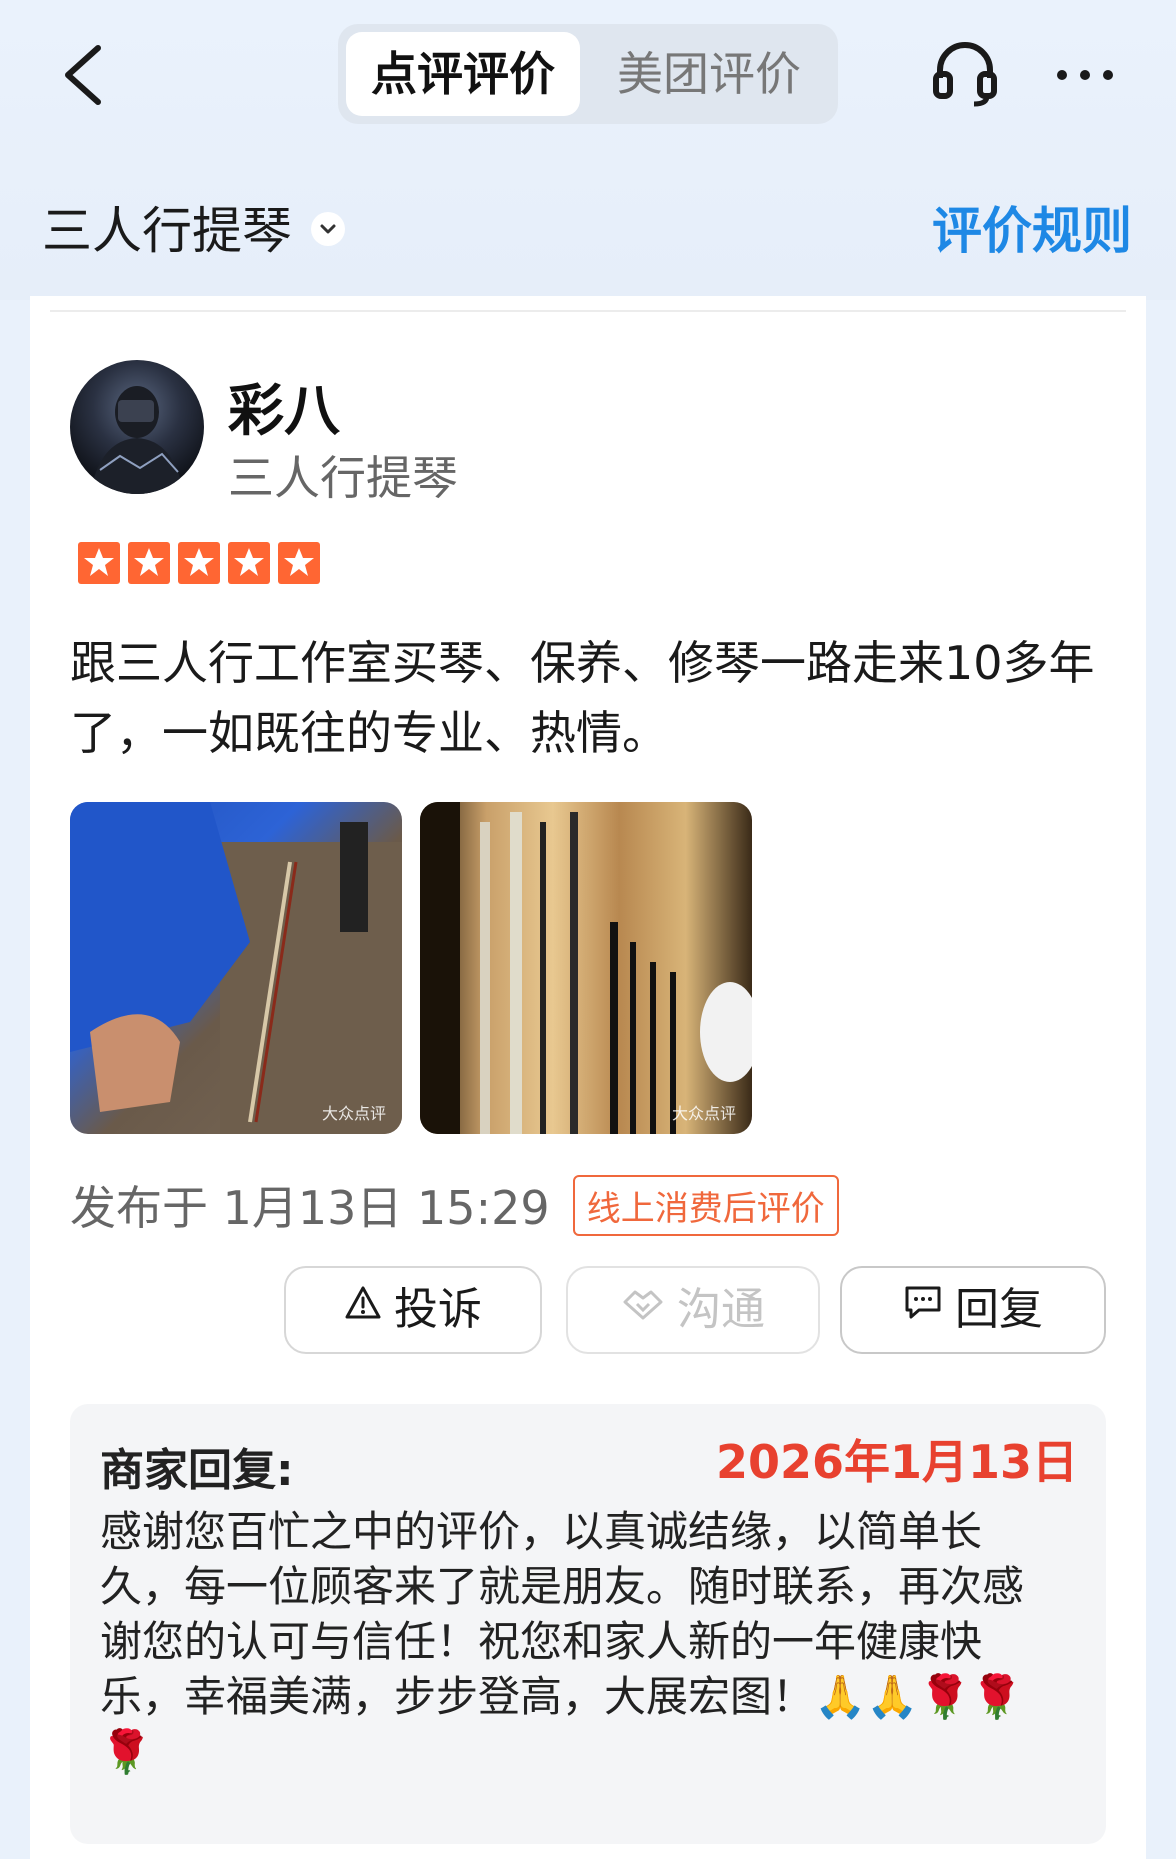  What do you see at coordinates (463, 74) in the screenshot?
I see `tab-dianping-reviews: 点评评价` at bounding box center [463, 74].